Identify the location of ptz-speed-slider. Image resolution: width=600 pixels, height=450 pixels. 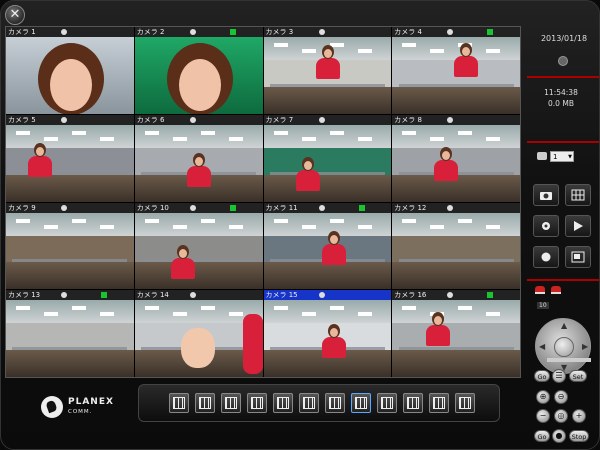
(569, 360).